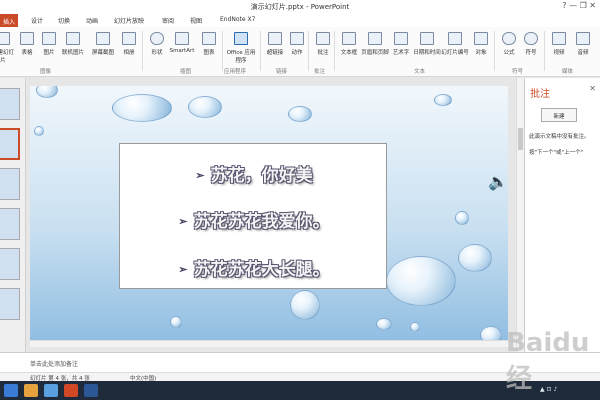 The image size is (600, 400). Describe the element at coordinates (282, 72) in the screenshot. I see `group-links: 链接` at that location.